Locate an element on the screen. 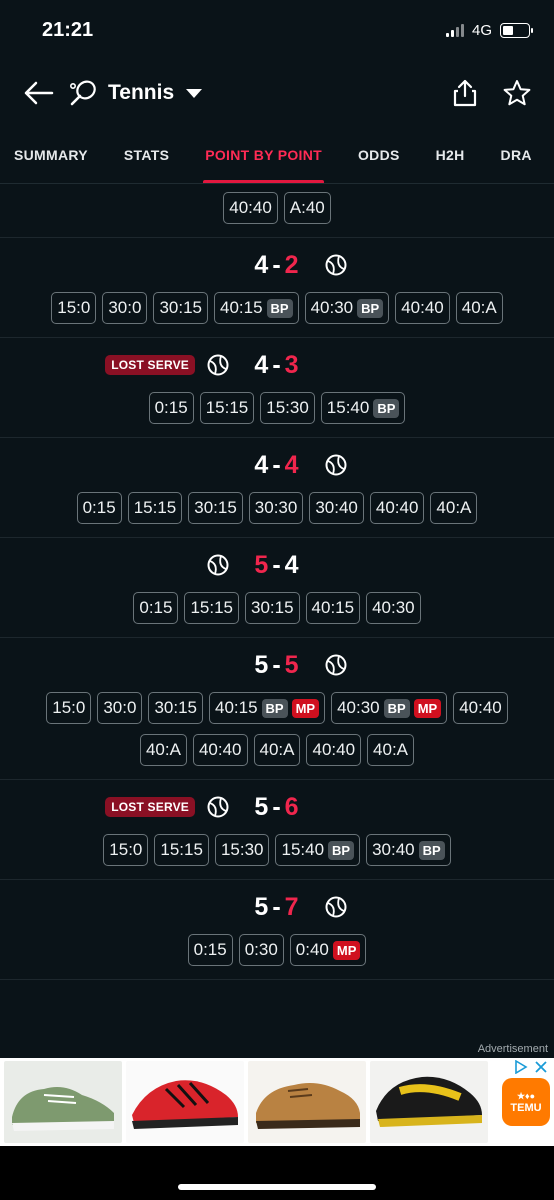 Image resolution: width=554 pixels, height=1200 pixels. game-score: 5-6 is located at coordinates (276, 807).